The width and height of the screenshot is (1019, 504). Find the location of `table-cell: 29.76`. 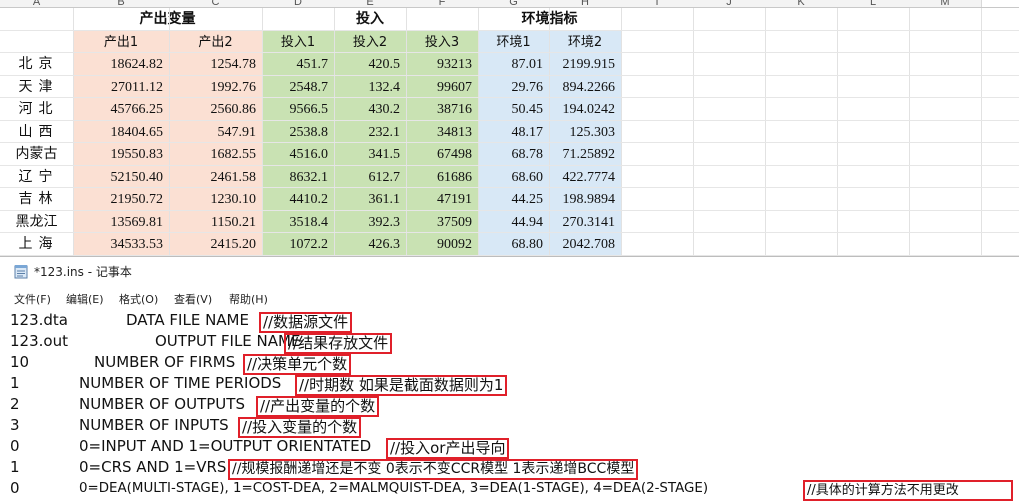

table-cell: 29.76 is located at coordinates (513, 87).